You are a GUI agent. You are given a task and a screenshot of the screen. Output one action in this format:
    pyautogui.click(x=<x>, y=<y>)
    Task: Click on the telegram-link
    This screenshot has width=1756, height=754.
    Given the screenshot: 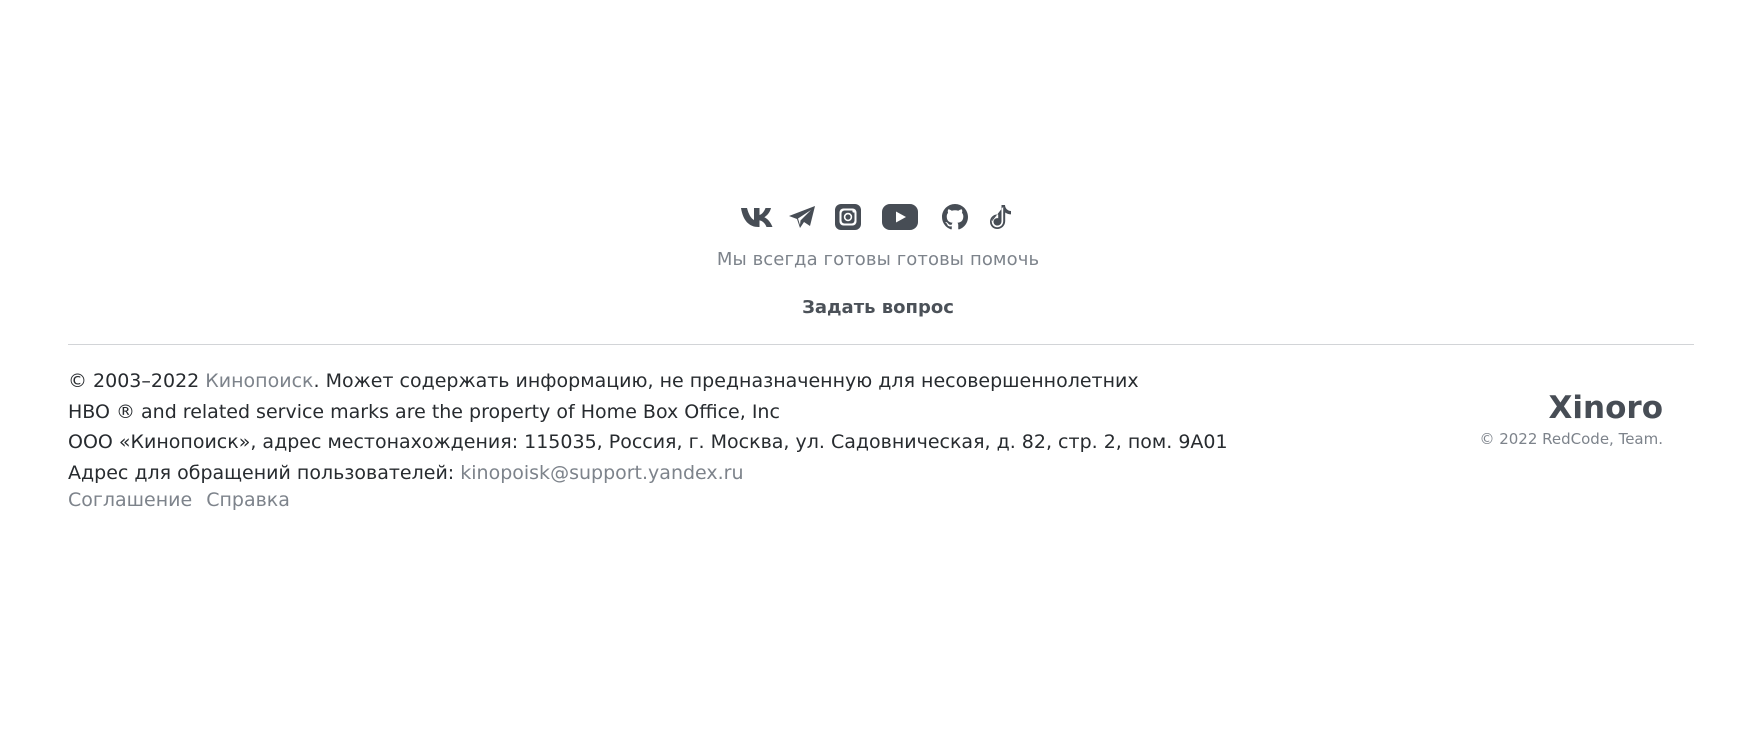 What is the action you would take?
    pyautogui.click(x=802, y=217)
    